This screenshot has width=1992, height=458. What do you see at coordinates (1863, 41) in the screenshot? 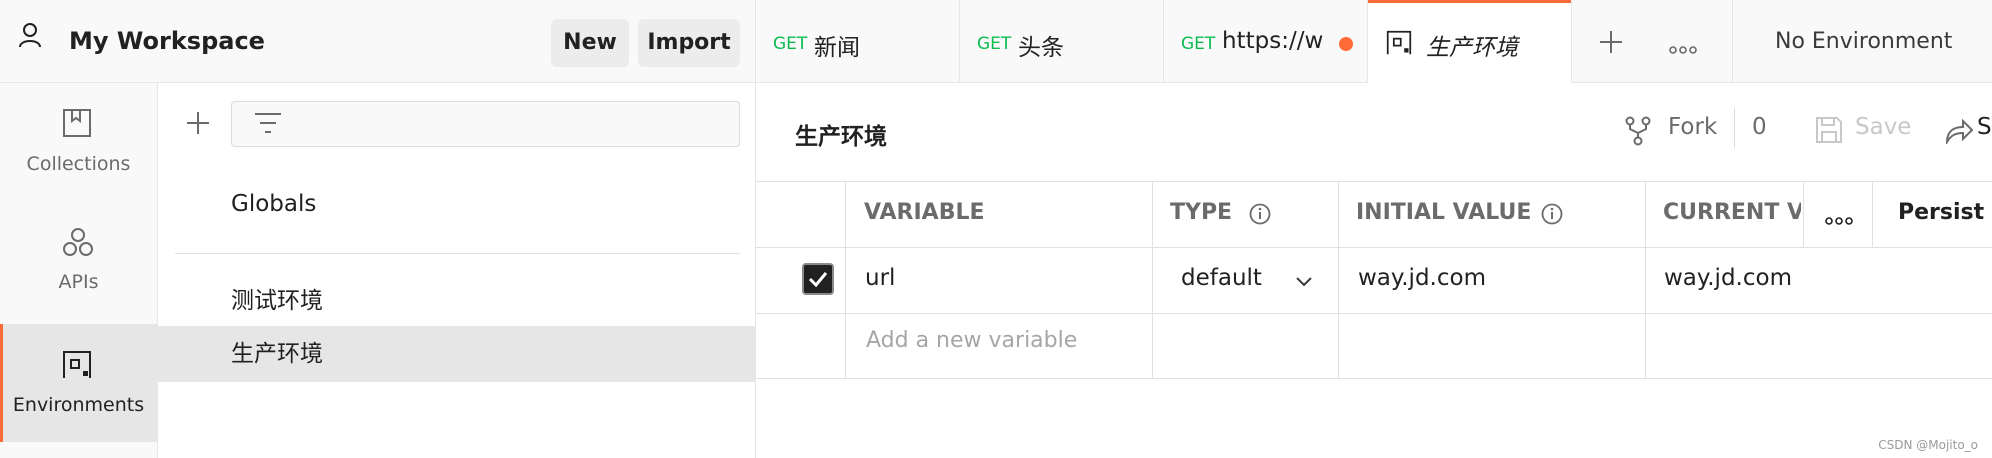
I see `environment-selector: No Environment` at bounding box center [1863, 41].